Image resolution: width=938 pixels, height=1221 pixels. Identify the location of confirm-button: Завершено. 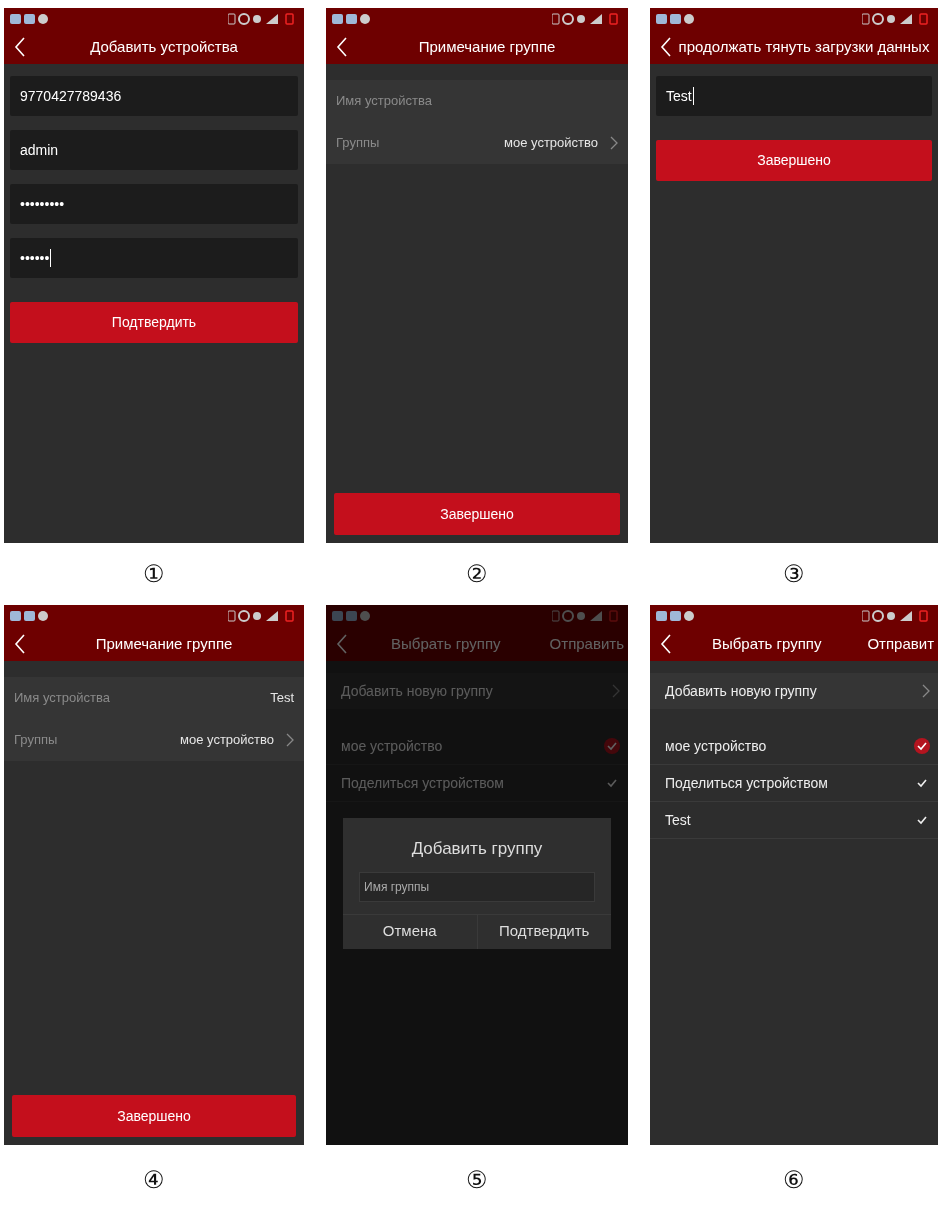
(794, 160).